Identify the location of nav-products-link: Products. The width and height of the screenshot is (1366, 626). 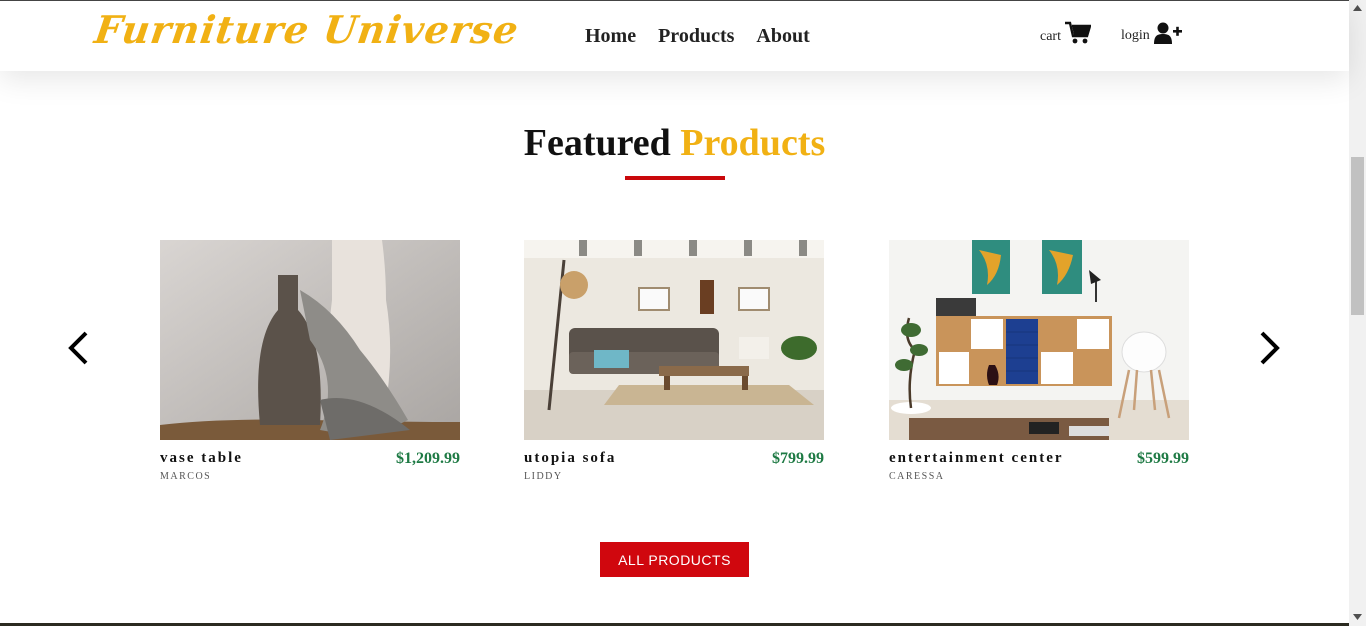
(696, 36).